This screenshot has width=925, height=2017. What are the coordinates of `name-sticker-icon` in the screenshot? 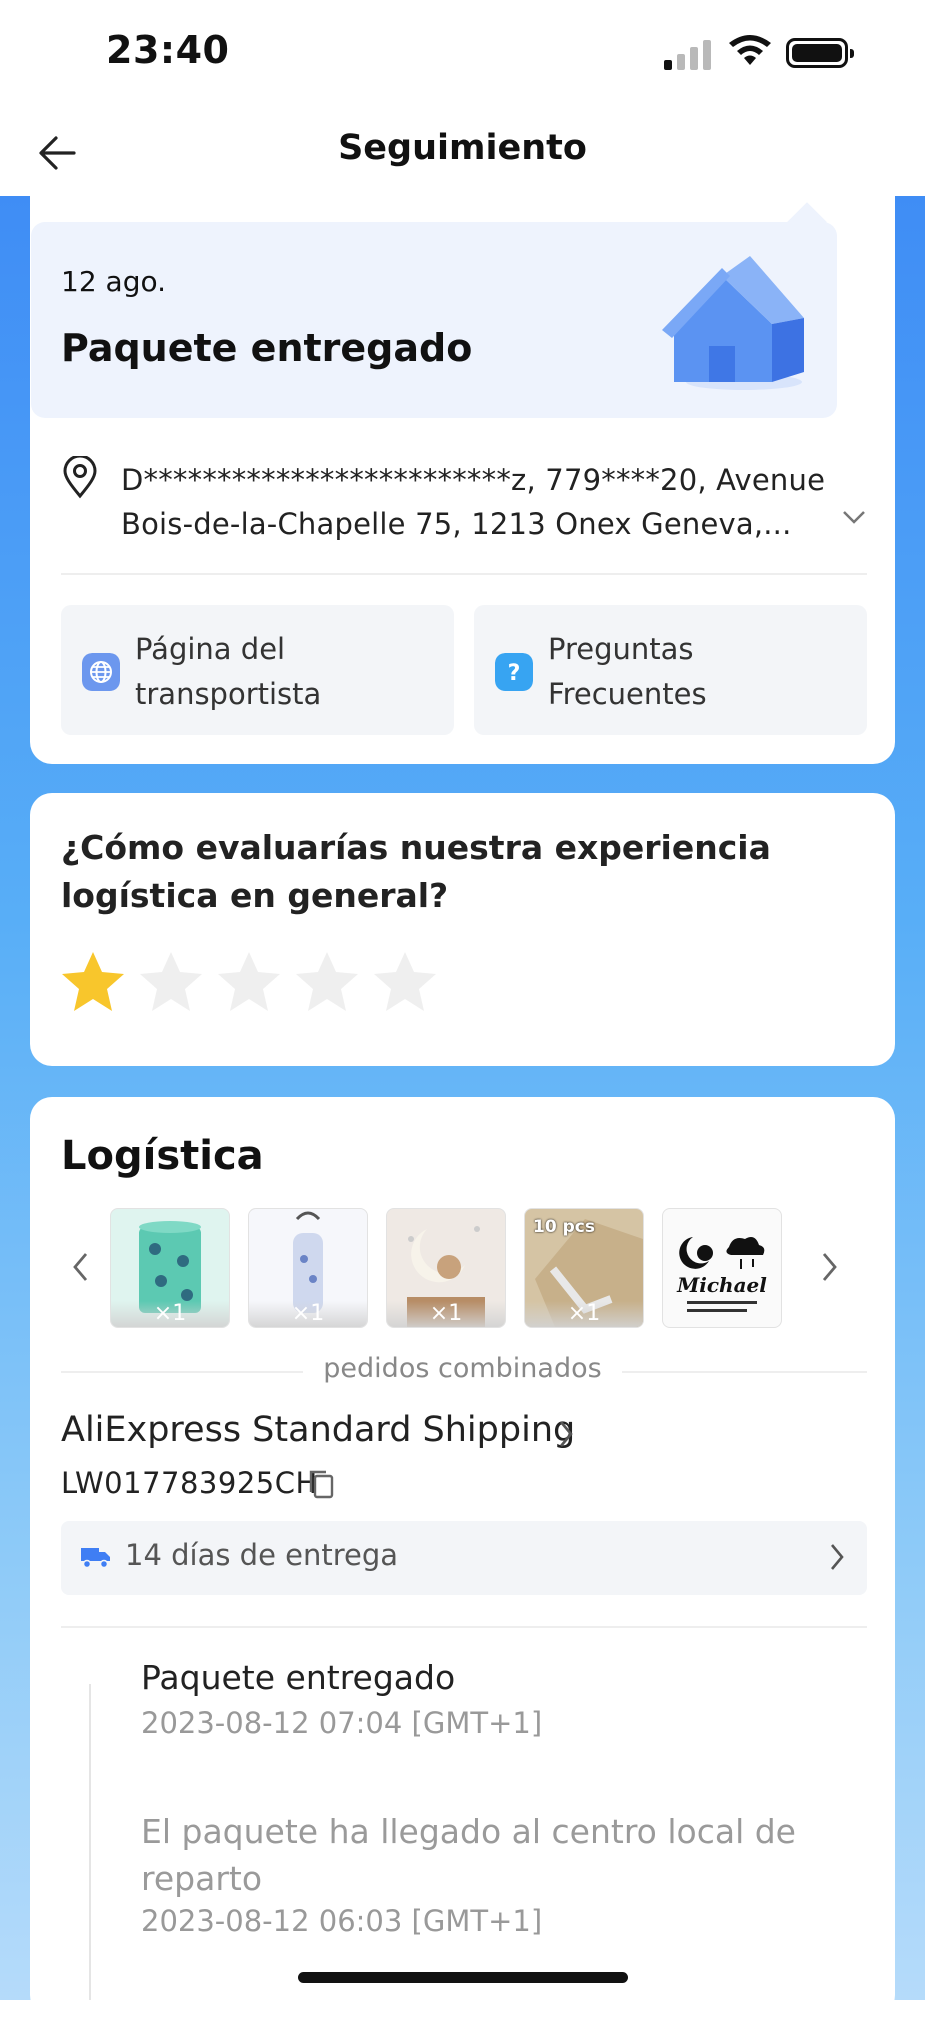 It's located at (722, 1274).